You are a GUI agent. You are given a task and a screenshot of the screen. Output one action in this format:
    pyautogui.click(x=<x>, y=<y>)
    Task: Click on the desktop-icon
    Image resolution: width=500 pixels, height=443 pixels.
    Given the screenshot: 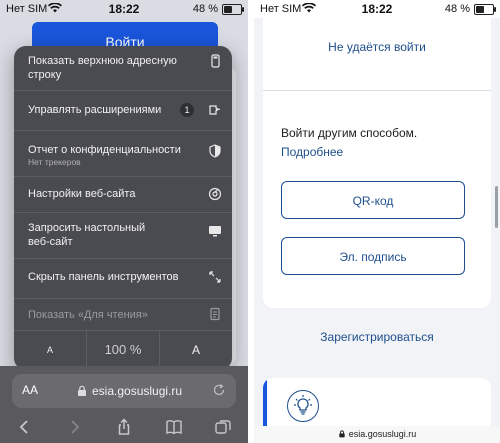 What is the action you would take?
    pyautogui.click(x=215, y=231)
    